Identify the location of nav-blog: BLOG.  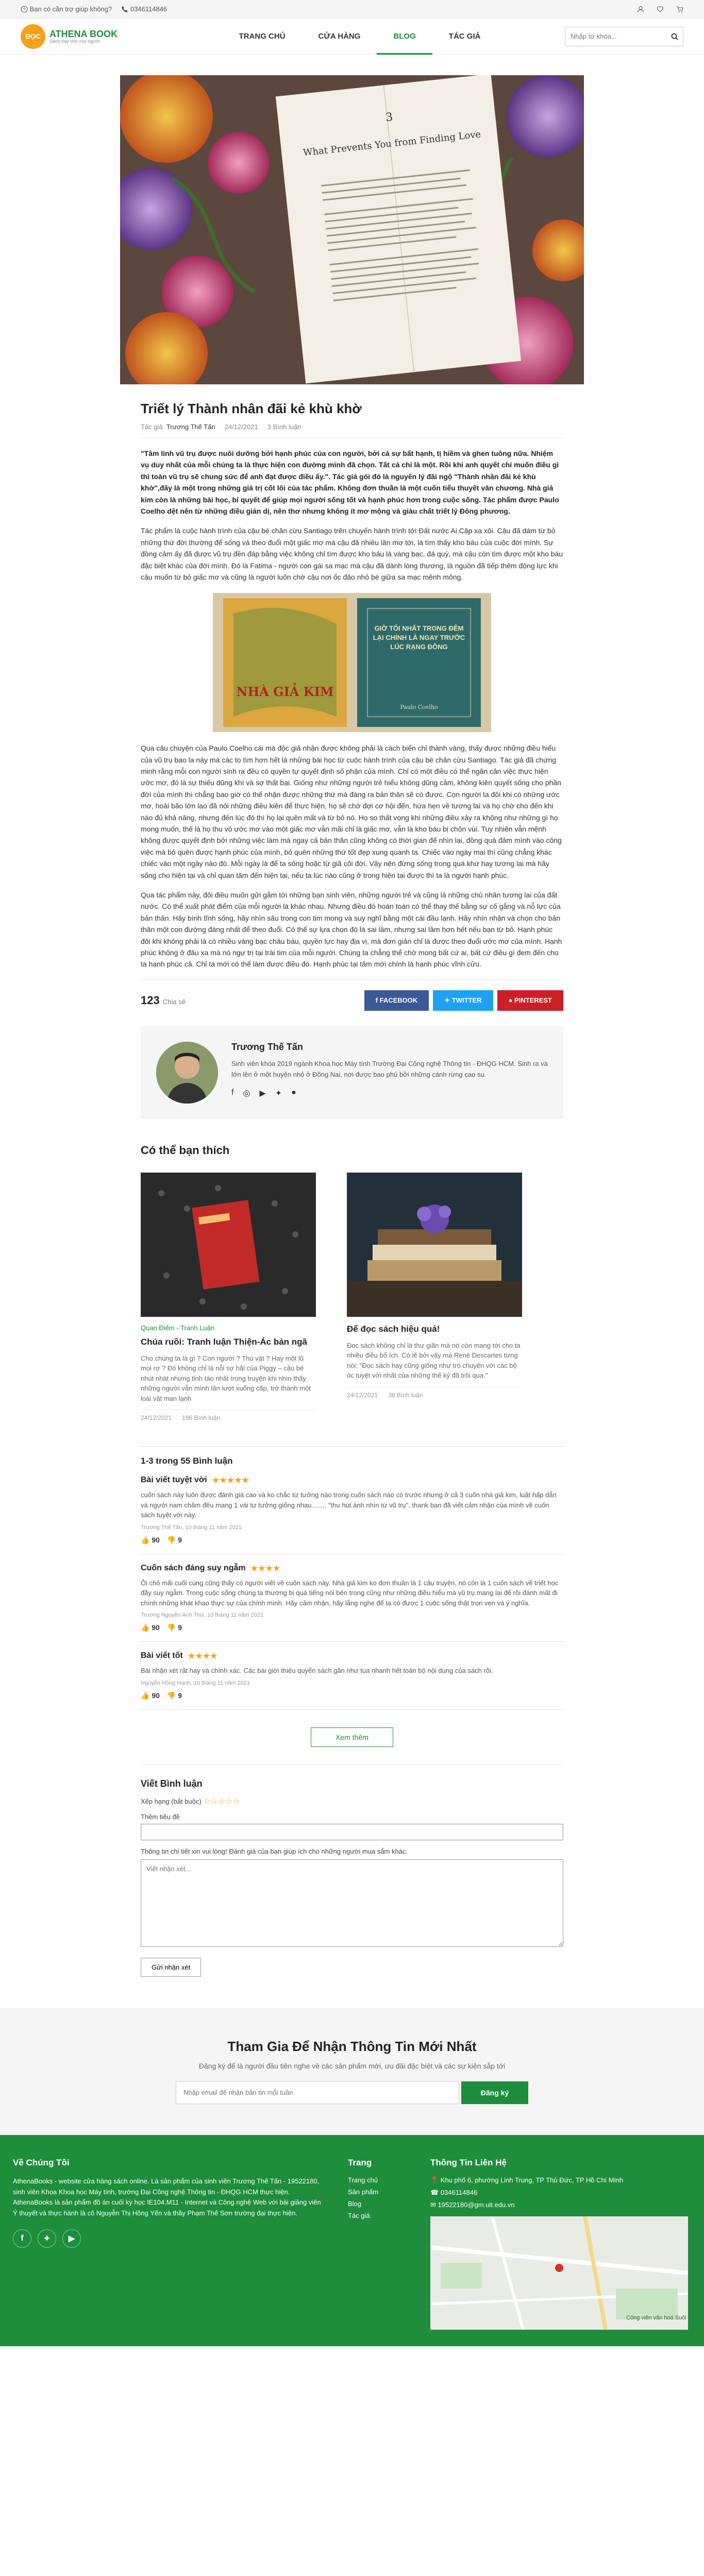
(404, 37).